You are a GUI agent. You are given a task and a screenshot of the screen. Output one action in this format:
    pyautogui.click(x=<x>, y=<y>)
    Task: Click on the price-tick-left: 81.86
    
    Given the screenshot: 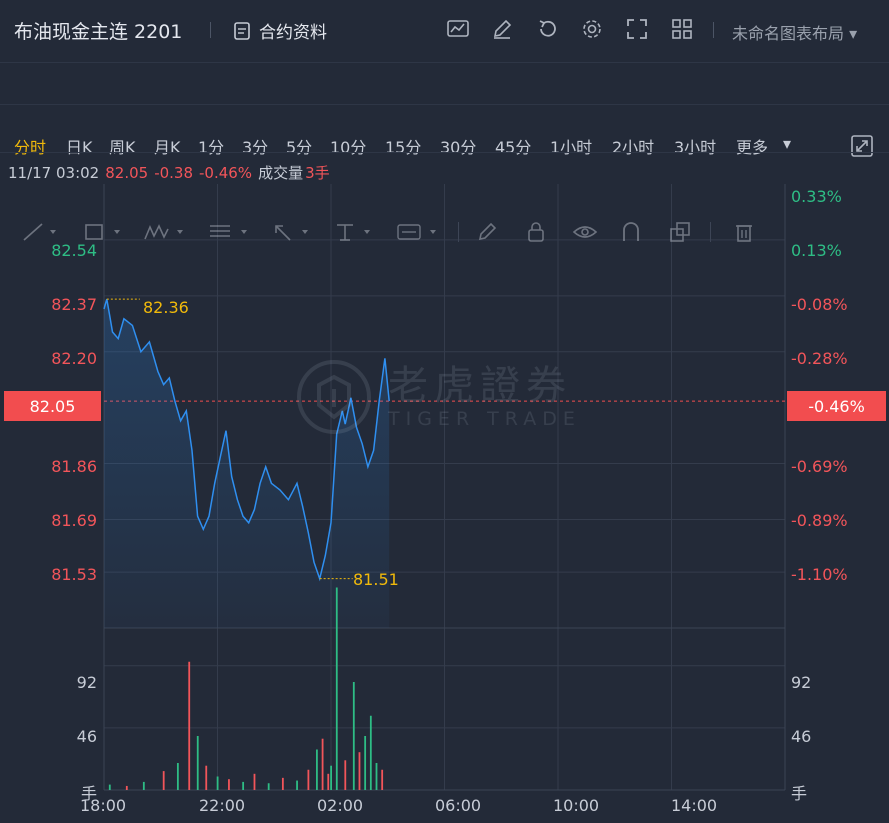 What is the action you would take?
    pyautogui.click(x=74, y=466)
    